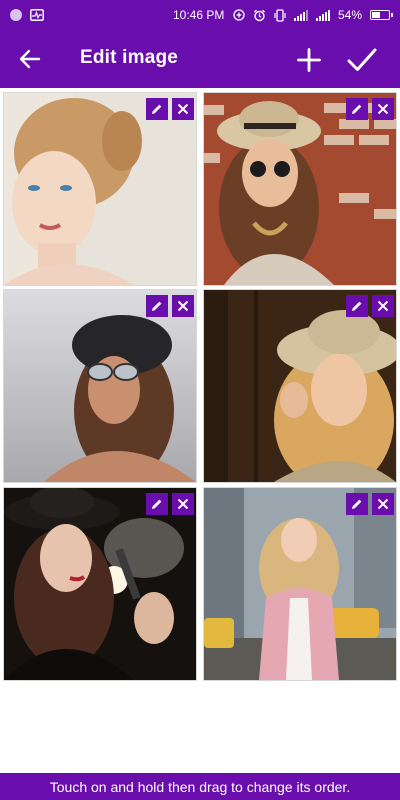 The image size is (400, 800). I want to click on page-title: Edit image, so click(129, 57).